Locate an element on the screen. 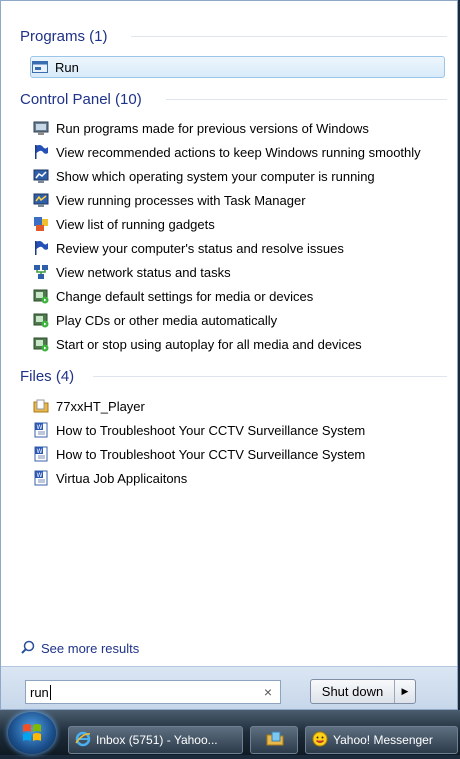  result-label: View list of running gadgets is located at coordinates (135, 224).